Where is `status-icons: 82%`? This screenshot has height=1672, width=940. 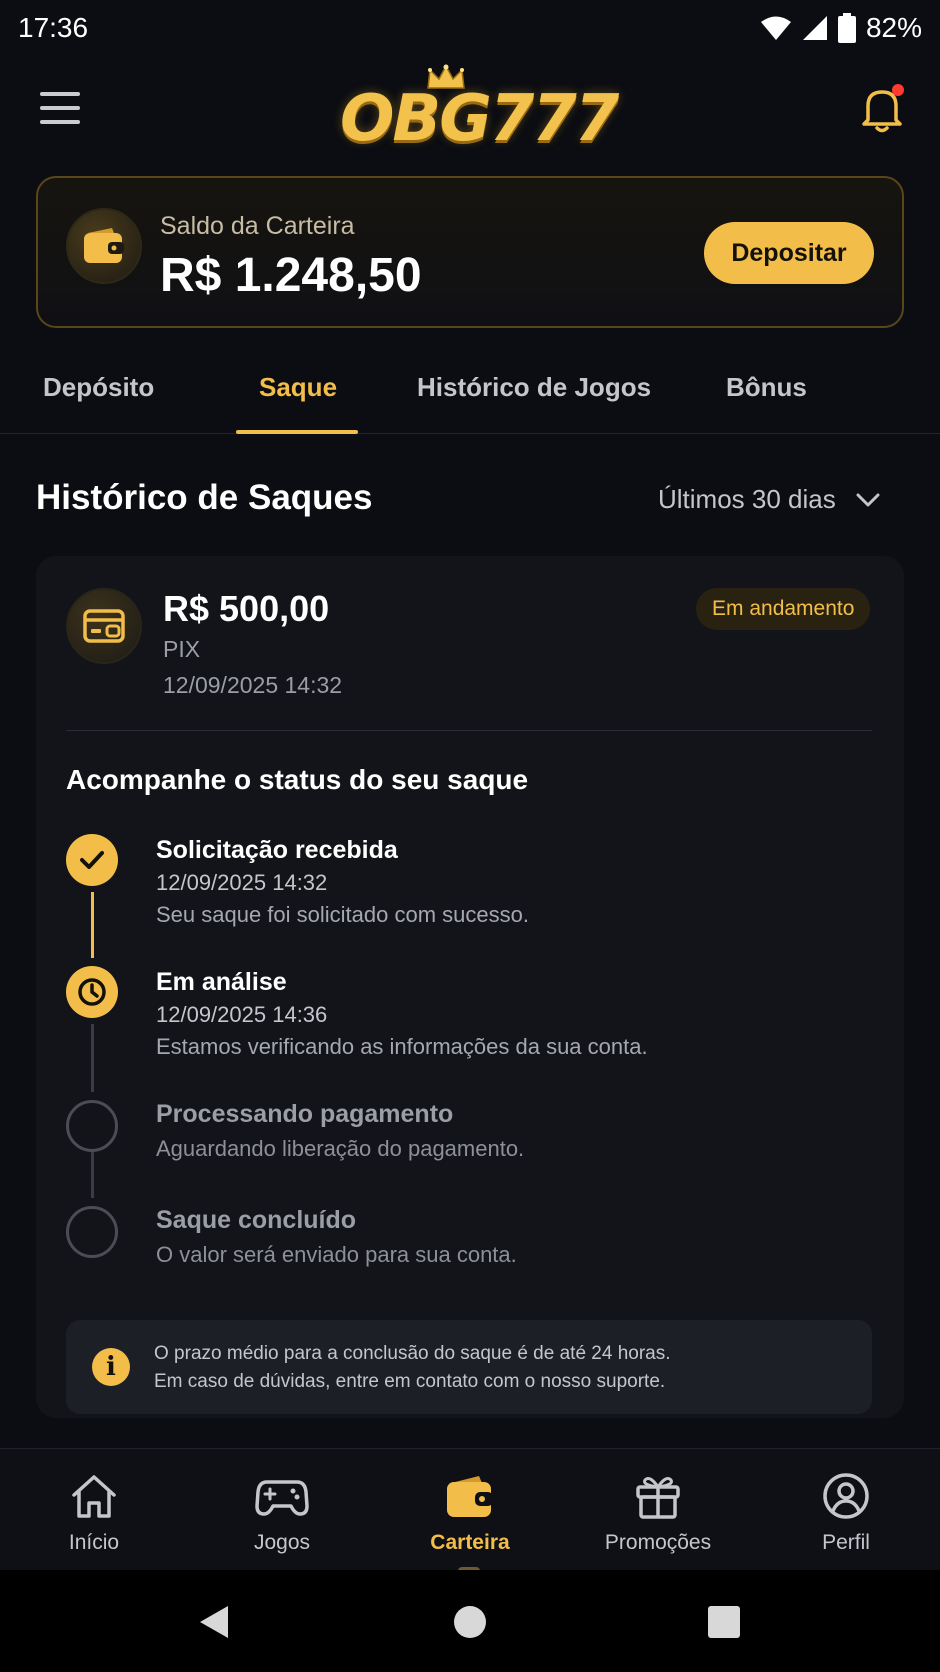
status-icons: 82% is located at coordinates (841, 28).